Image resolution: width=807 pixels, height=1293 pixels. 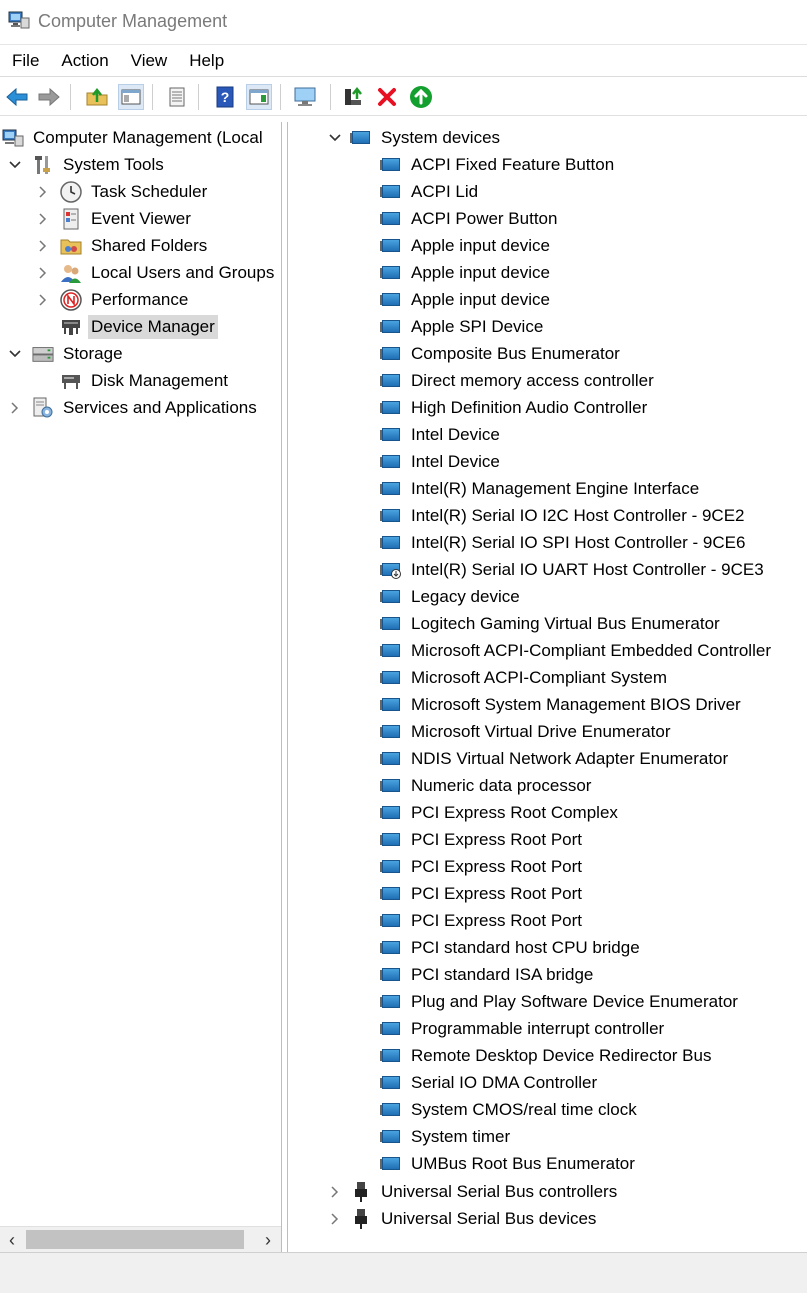 I want to click on device-item: Apple SPI Device, so click(x=463, y=327).